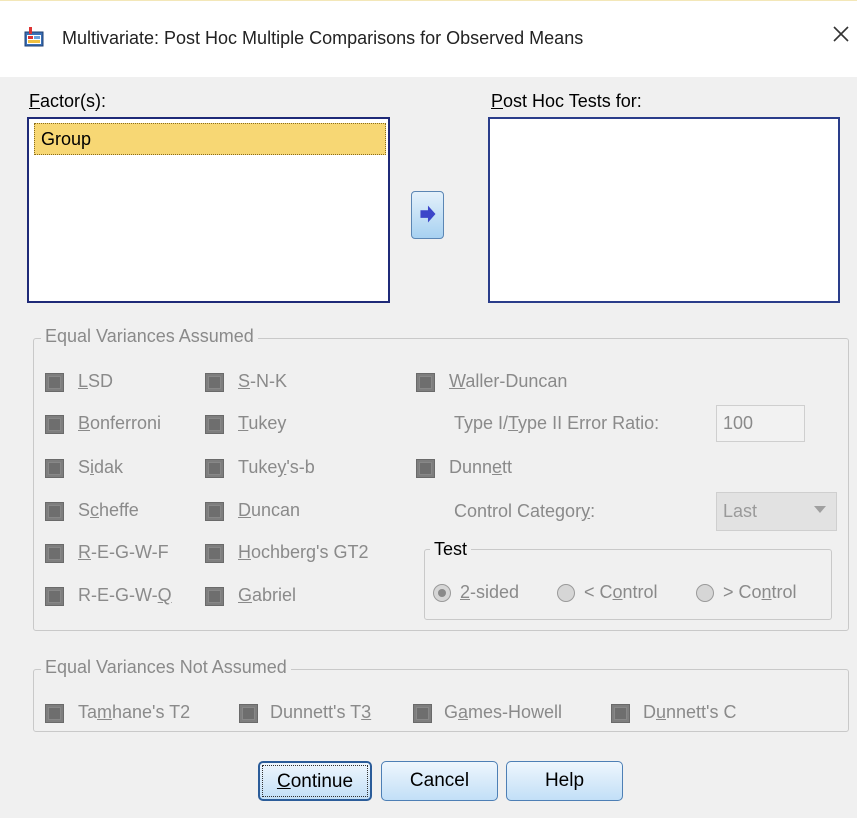 This screenshot has height=818, width=857. What do you see at coordinates (120, 423) in the screenshot?
I see `bonferroni-label: Bonferroni` at bounding box center [120, 423].